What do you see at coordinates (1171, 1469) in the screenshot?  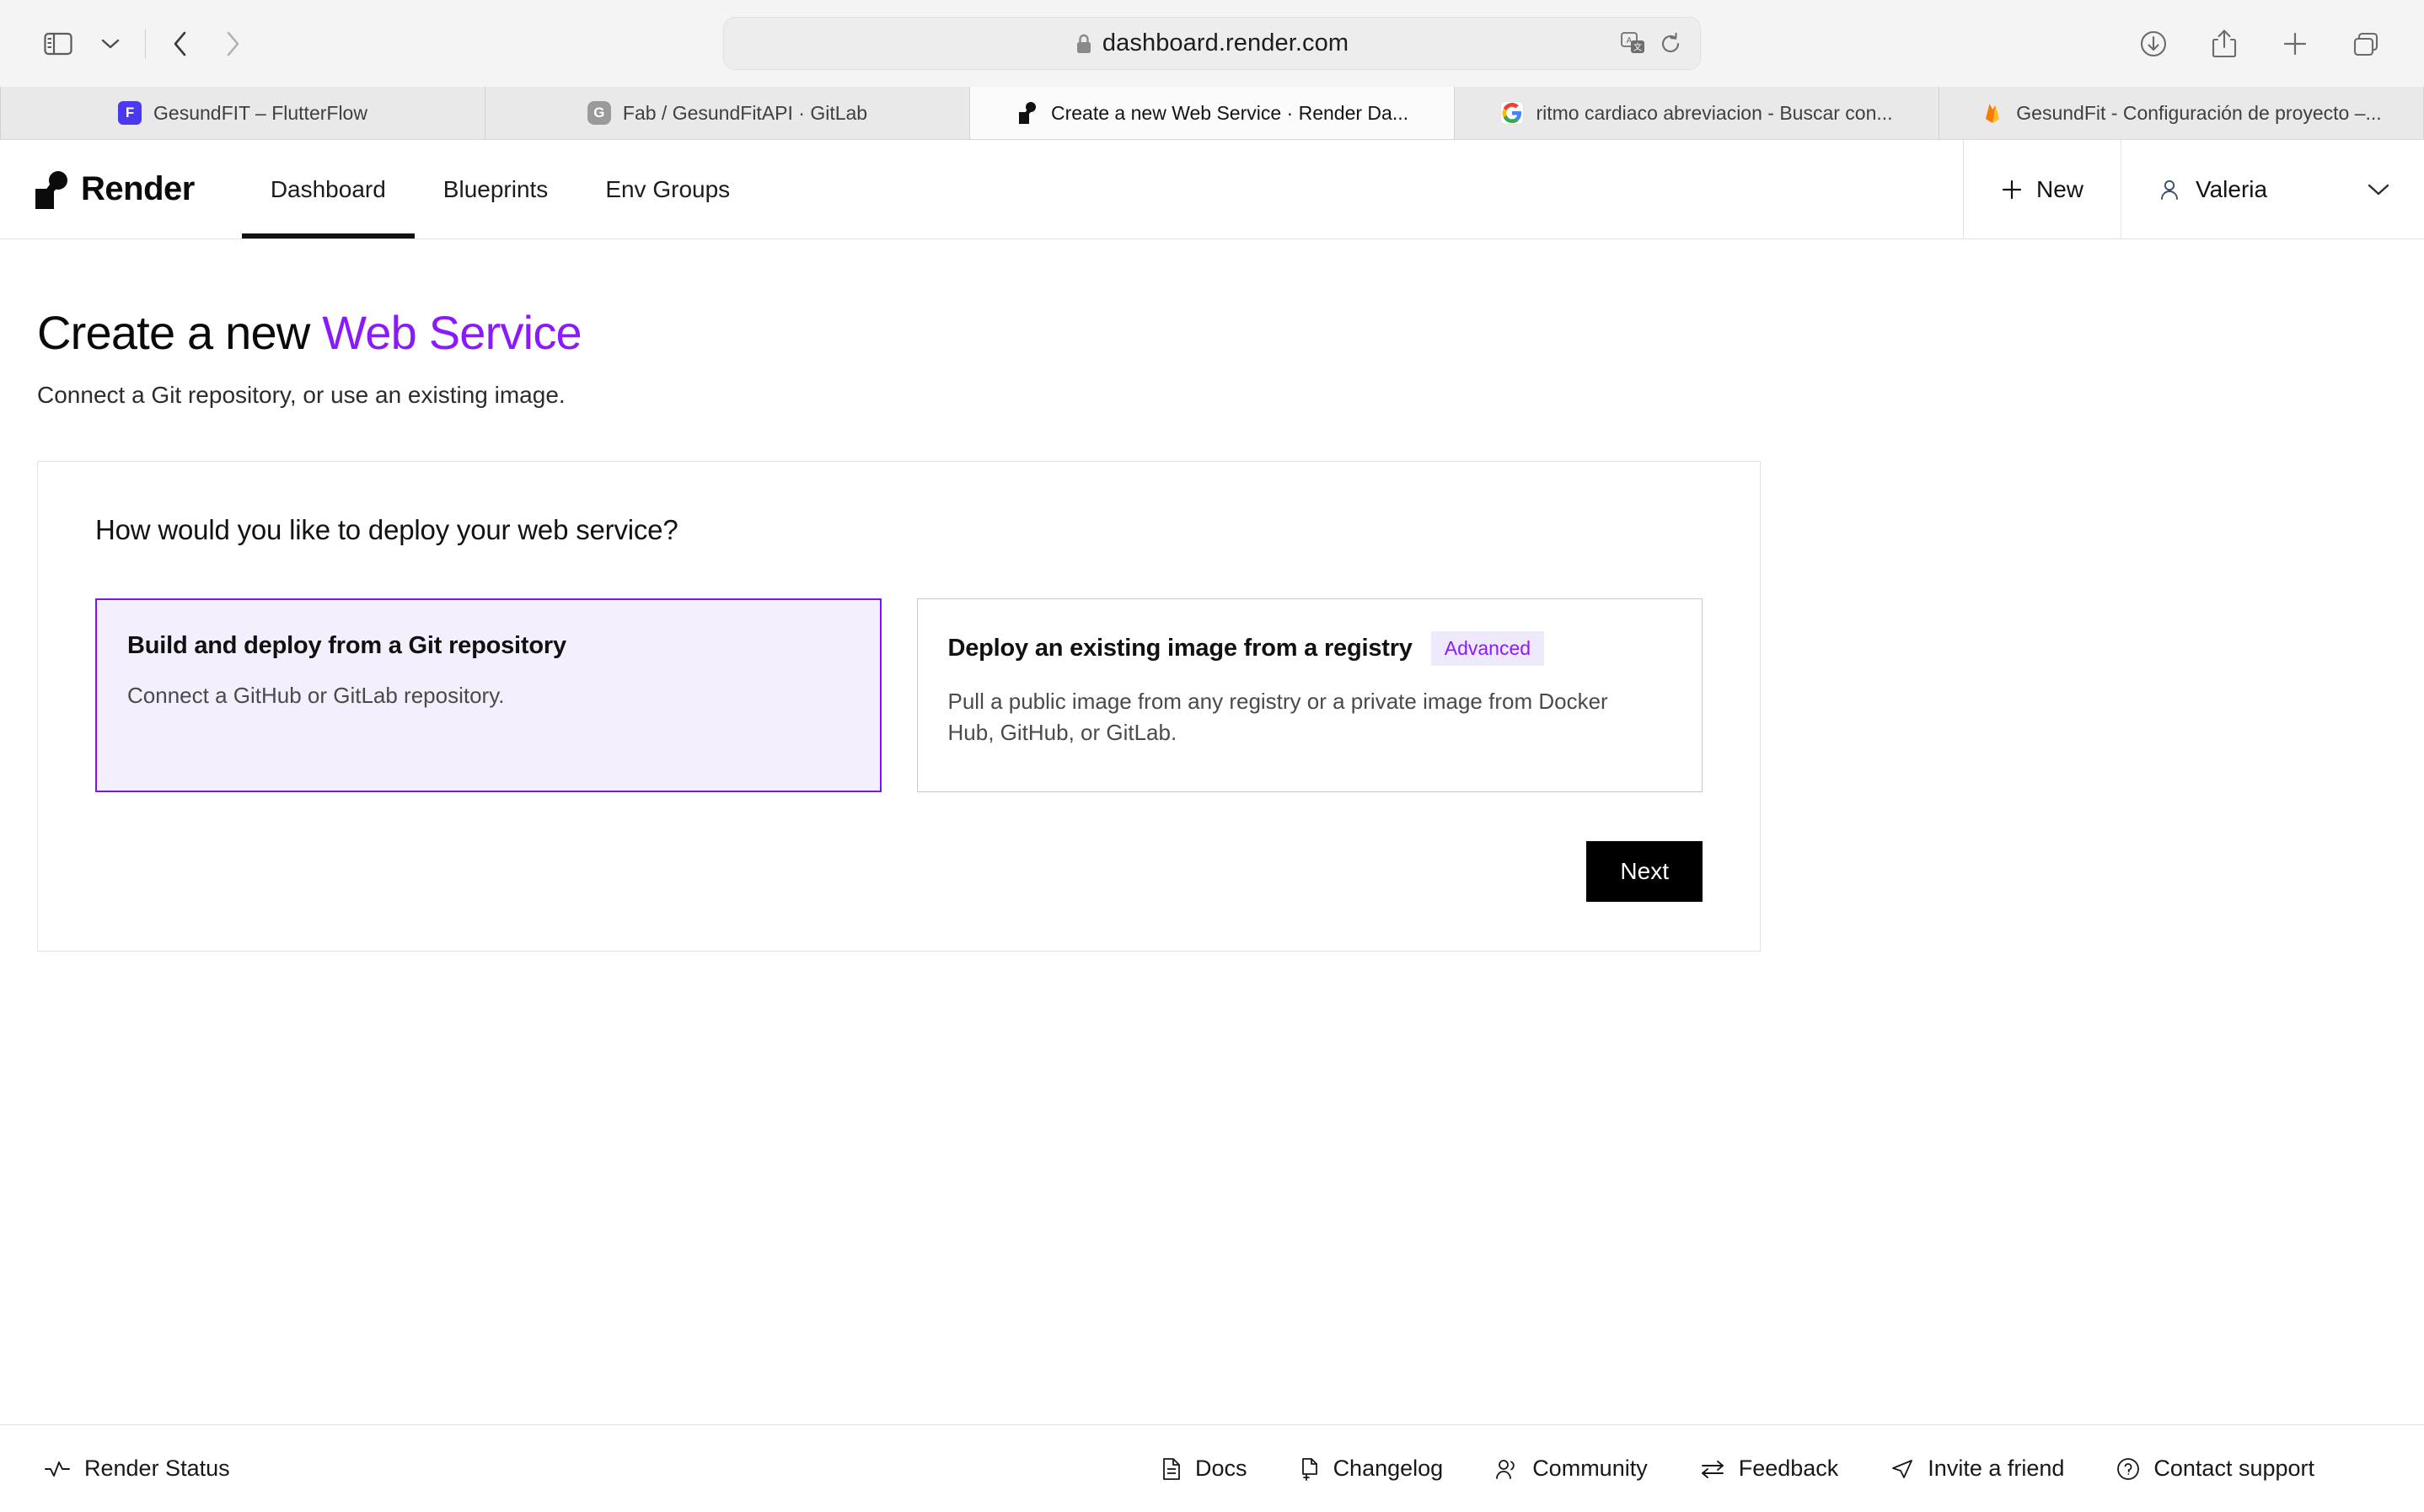 I see `document-icon` at bounding box center [1171, 1469].